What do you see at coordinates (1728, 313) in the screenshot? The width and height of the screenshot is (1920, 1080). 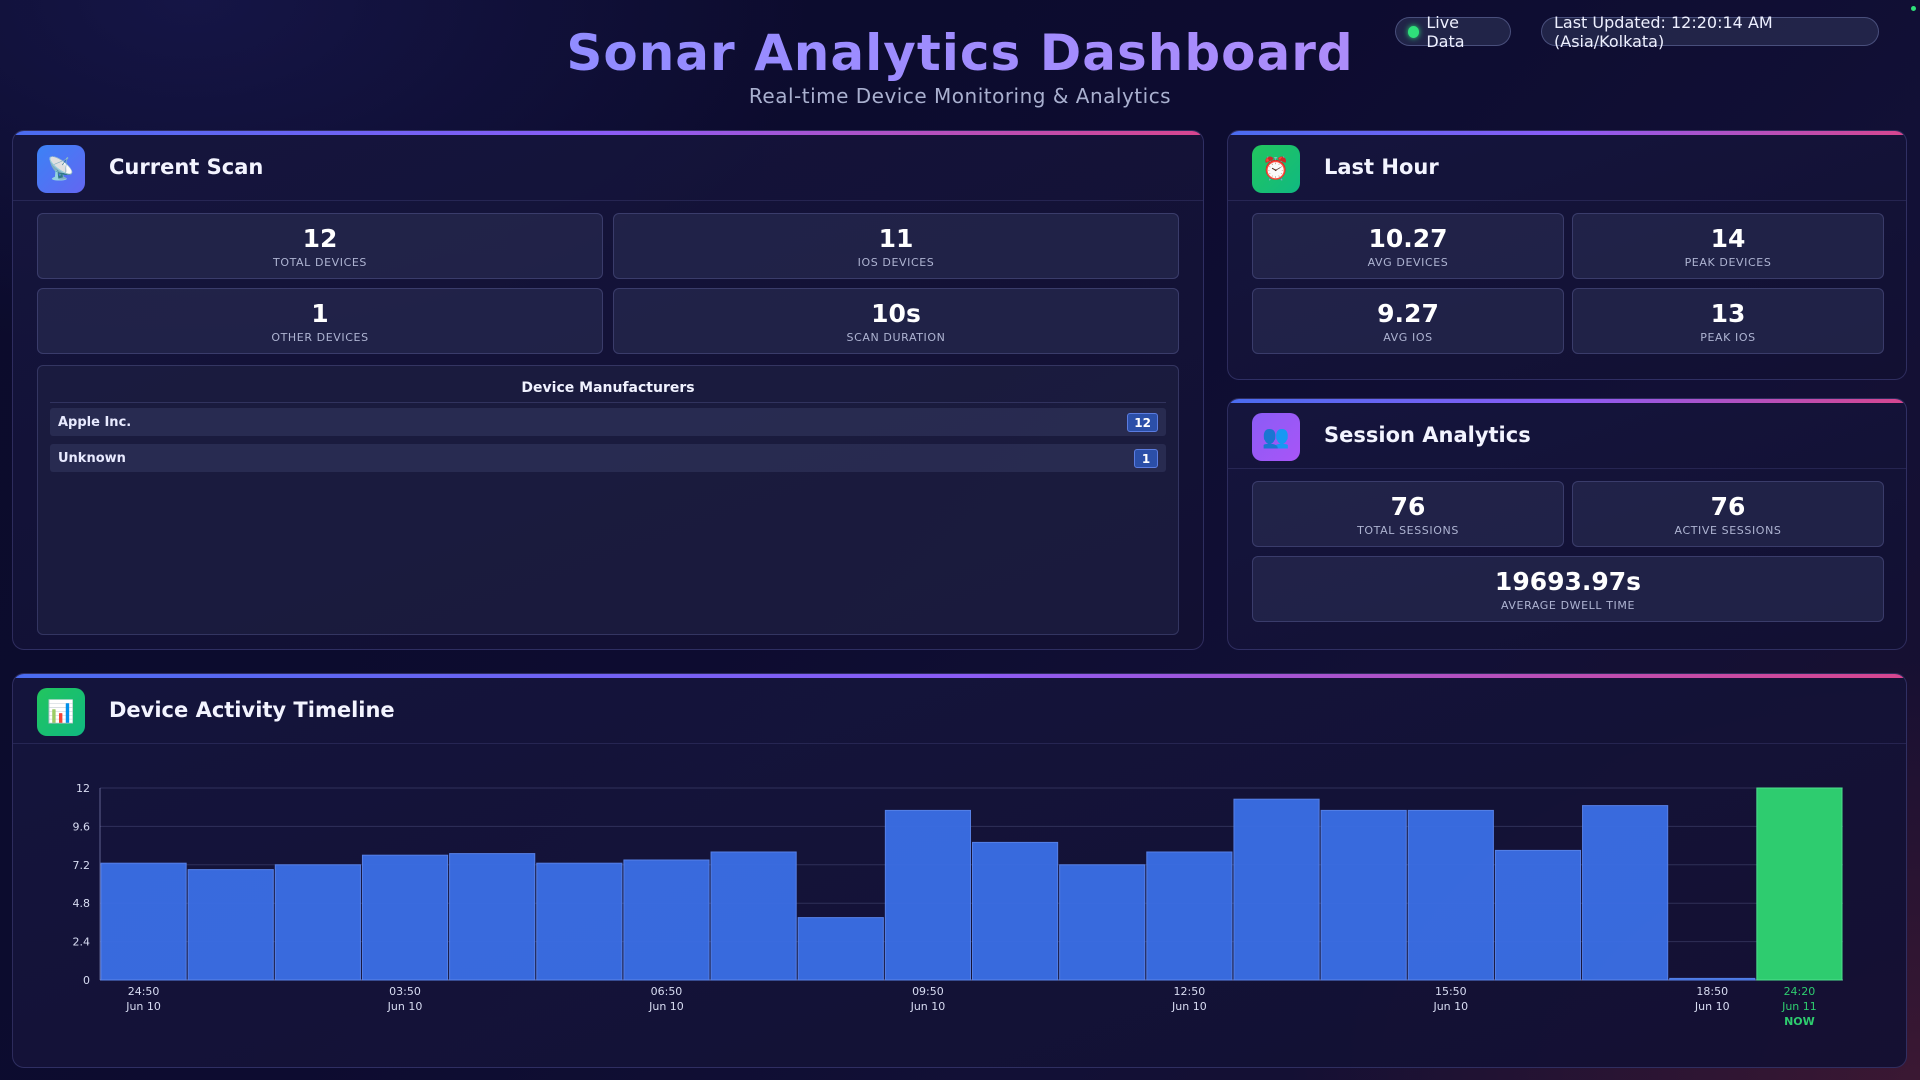 I see `peak-ios-value: 13` at bounding box center [1728, 313].